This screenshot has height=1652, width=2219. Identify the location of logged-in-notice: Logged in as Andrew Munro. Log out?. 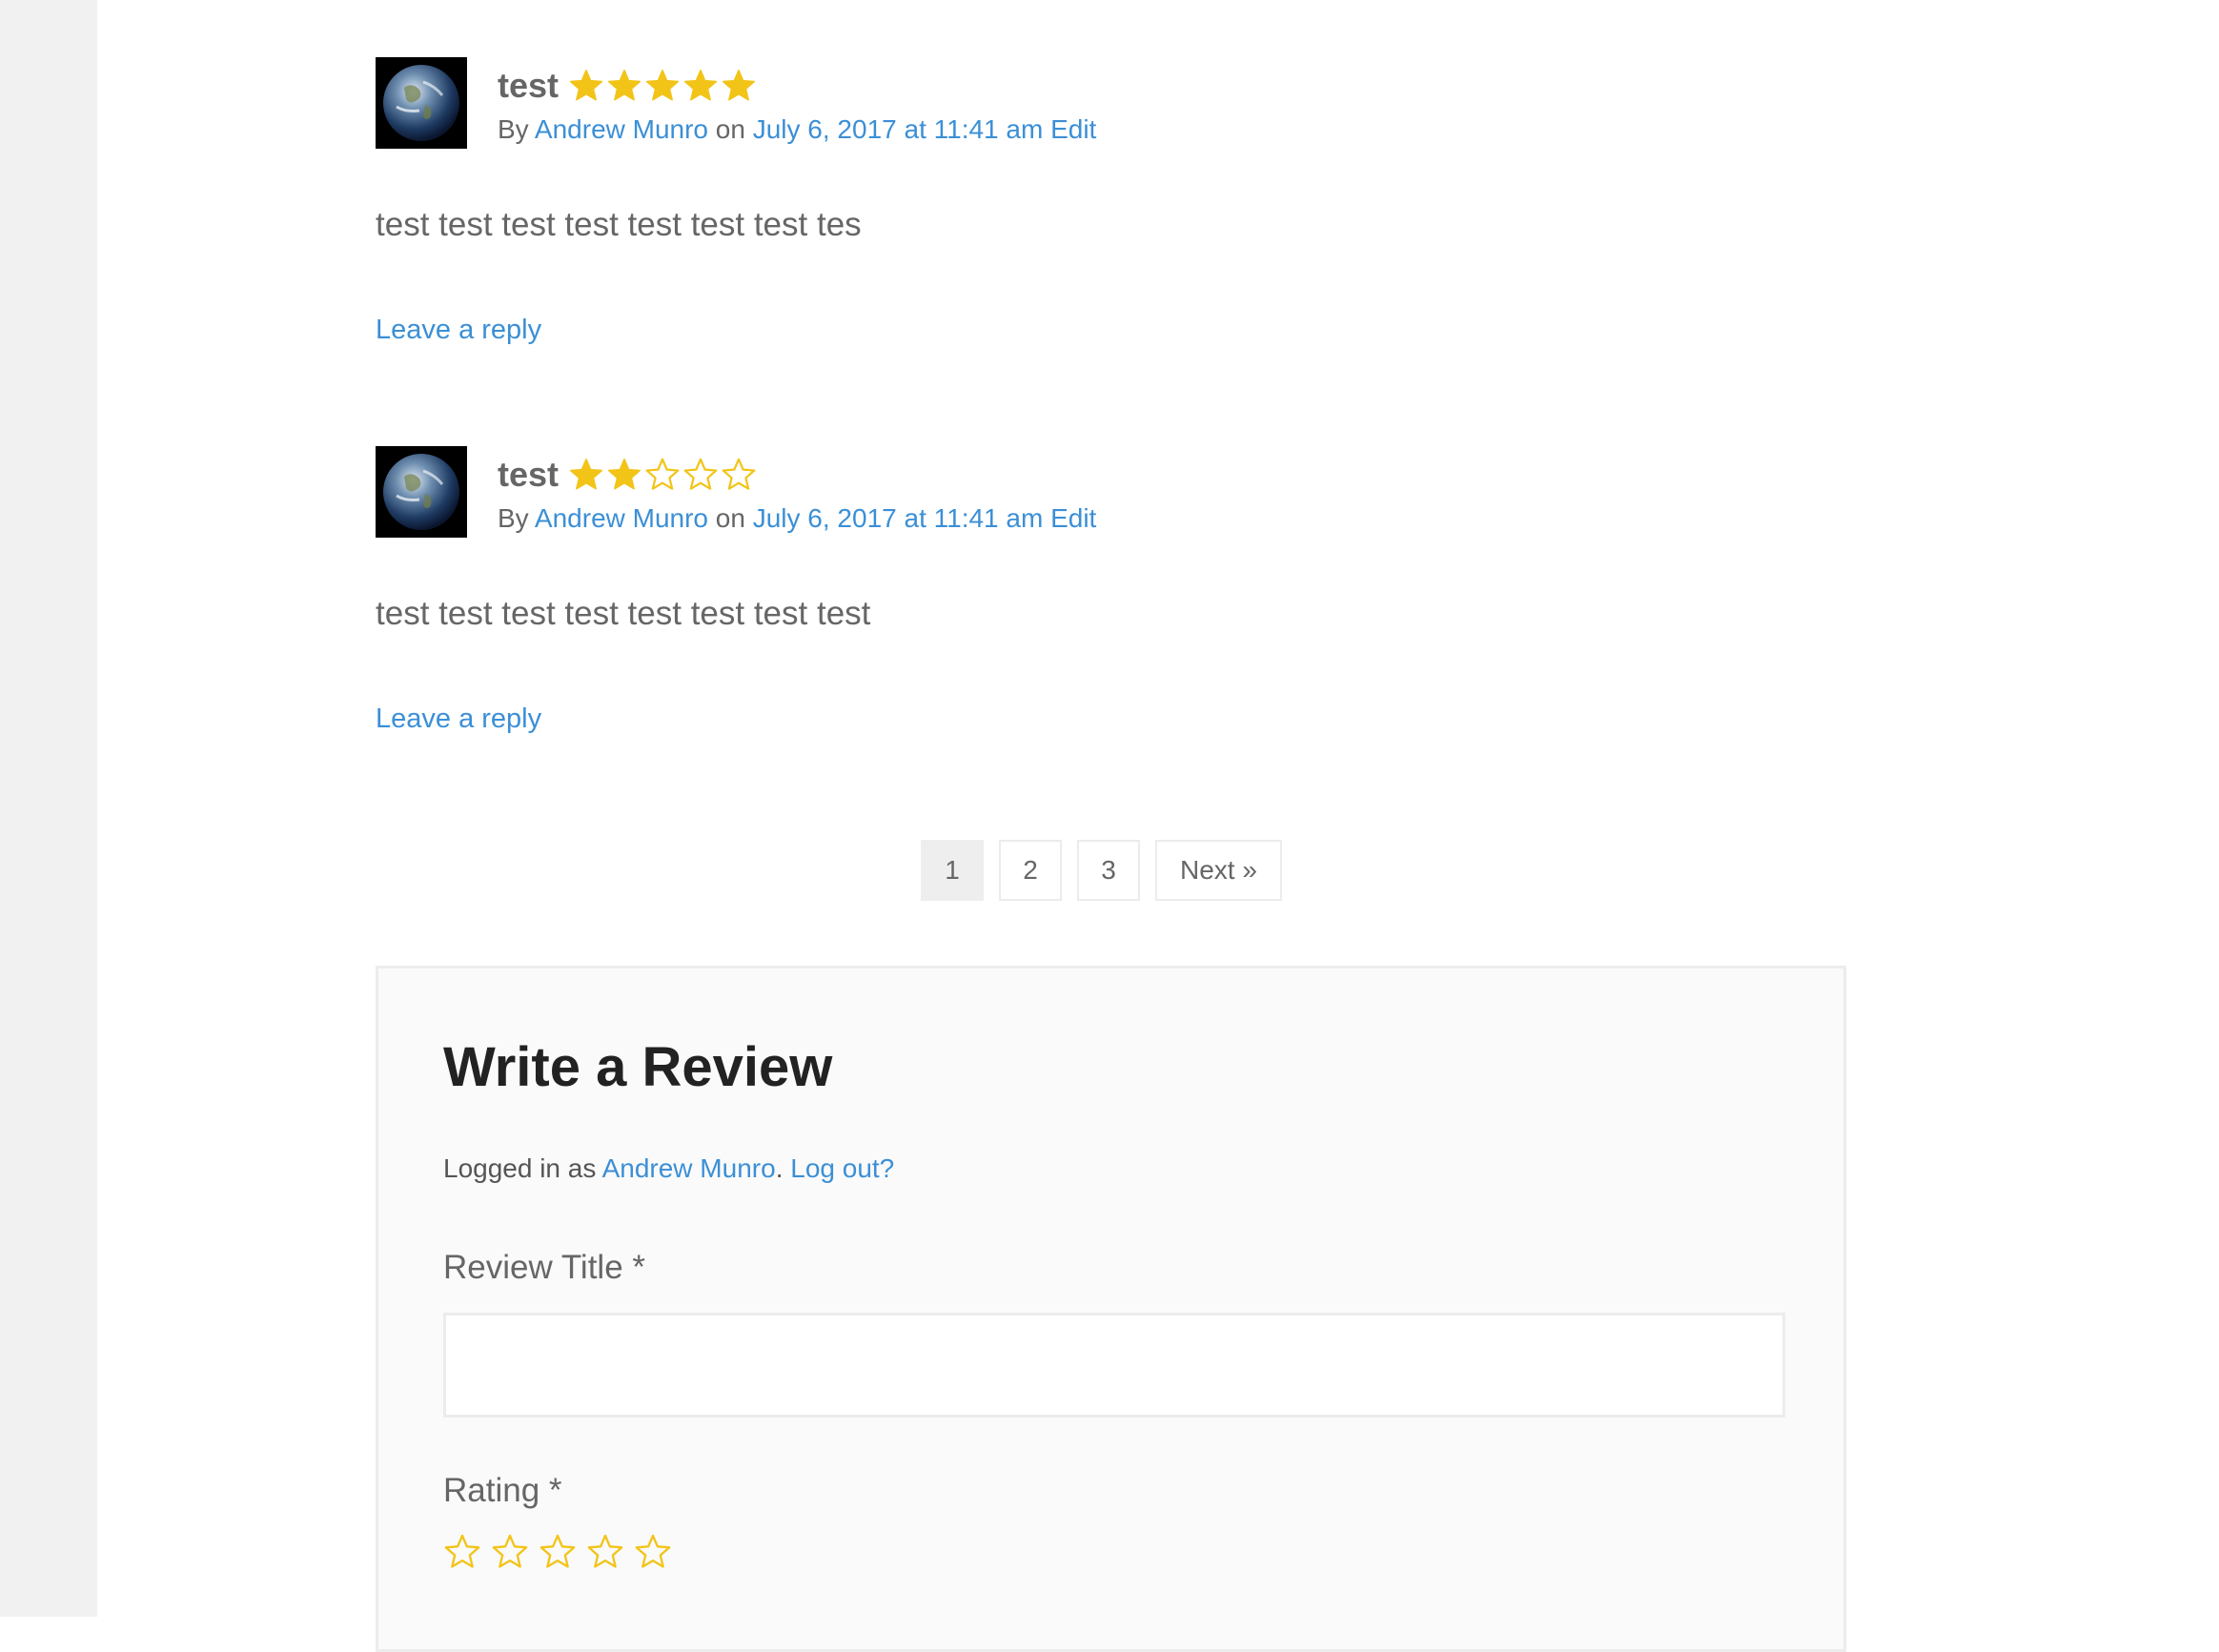
(668, 1168).